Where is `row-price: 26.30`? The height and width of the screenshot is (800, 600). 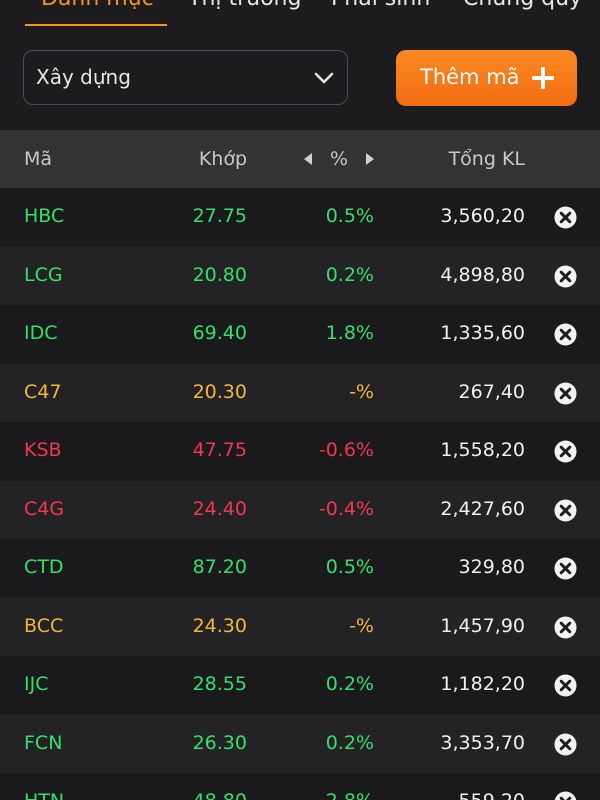
row-price: 26.30 is located at coordinates (219, 742).